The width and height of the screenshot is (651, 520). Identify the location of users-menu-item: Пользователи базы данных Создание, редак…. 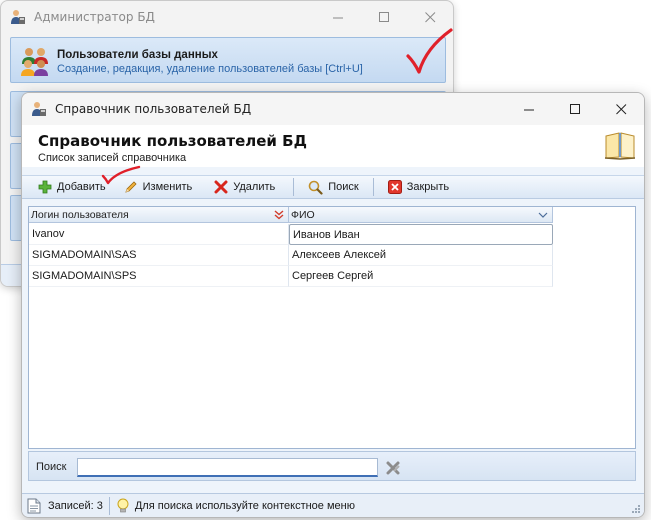
(228, 60).